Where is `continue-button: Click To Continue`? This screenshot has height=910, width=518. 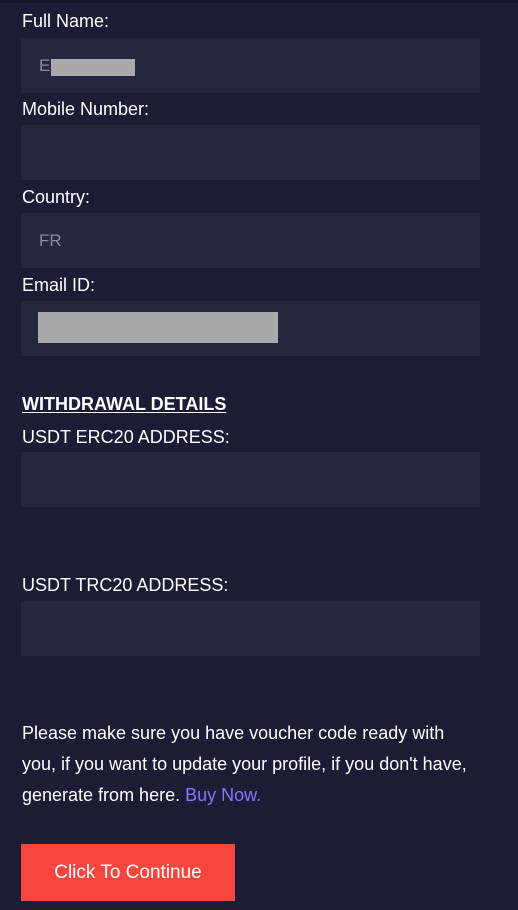 continue-button: Click To Continue is located at coordinates (128, 872).